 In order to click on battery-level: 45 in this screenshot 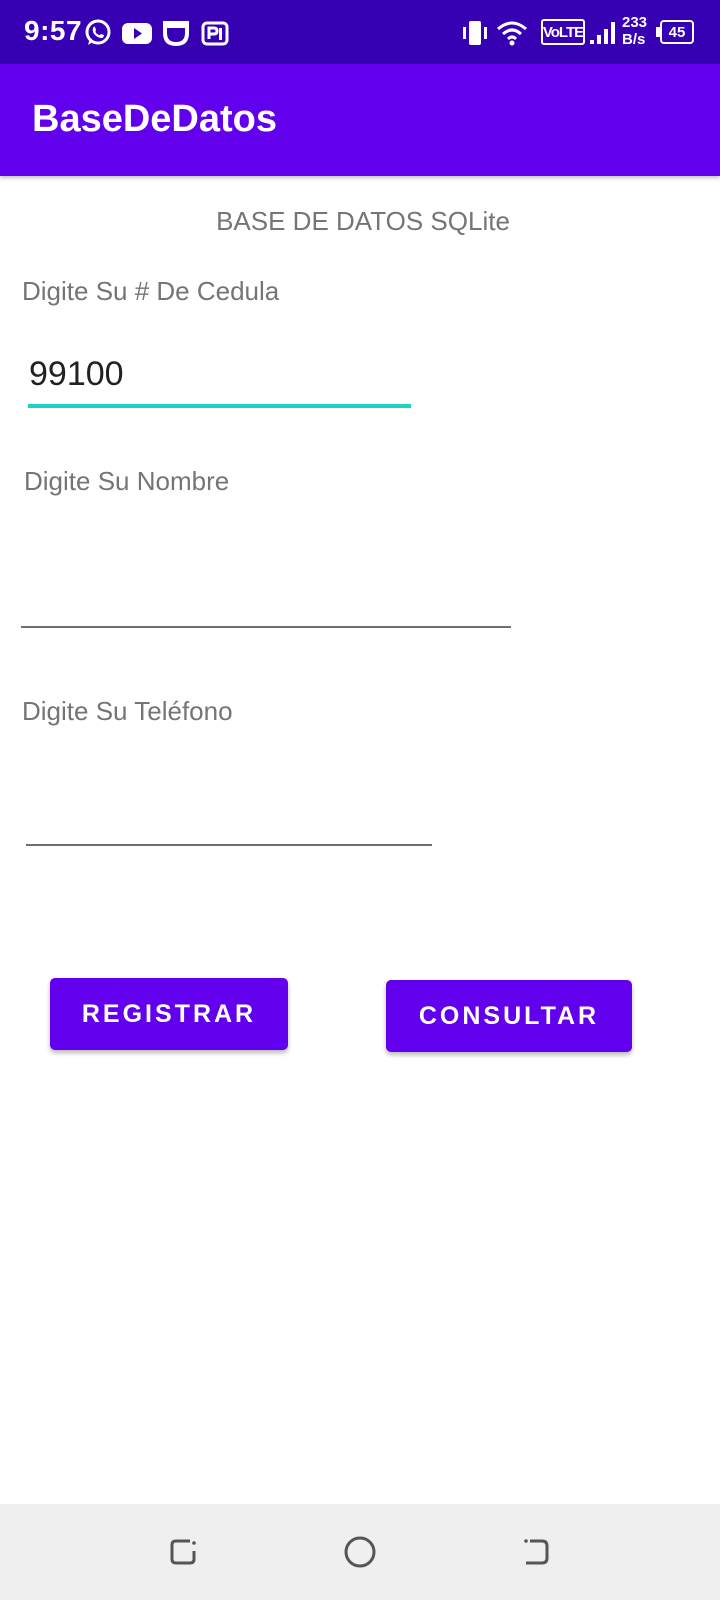, I will do `click(677, 32)`.